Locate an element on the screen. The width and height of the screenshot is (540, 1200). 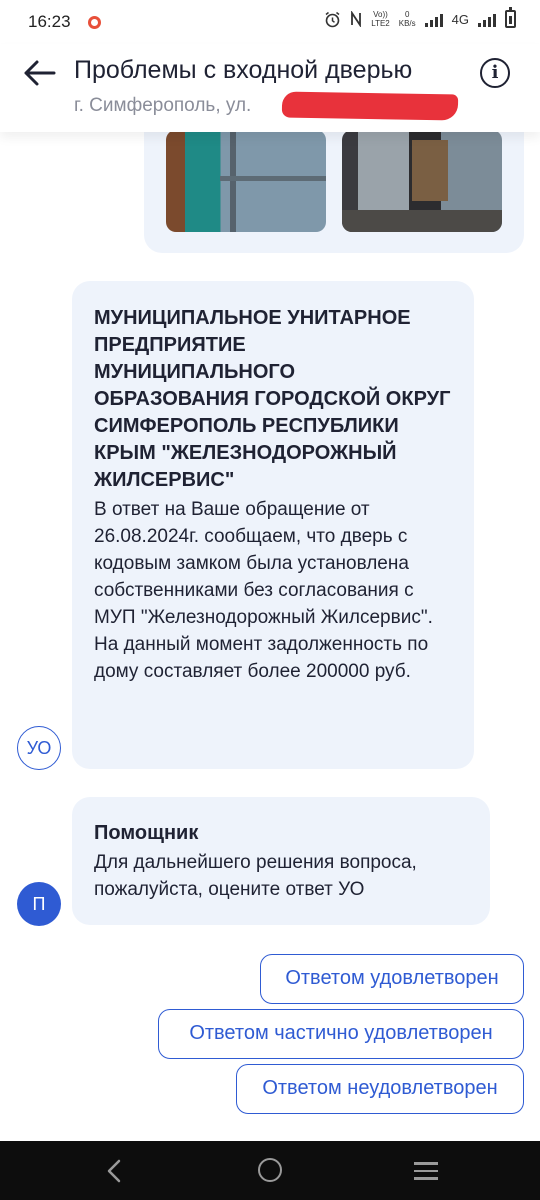
system-navigation-bar is located at coordinates (270, 1170).